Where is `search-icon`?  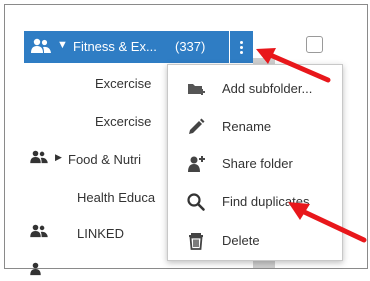
search-icon is located at coordinates (196, 202).